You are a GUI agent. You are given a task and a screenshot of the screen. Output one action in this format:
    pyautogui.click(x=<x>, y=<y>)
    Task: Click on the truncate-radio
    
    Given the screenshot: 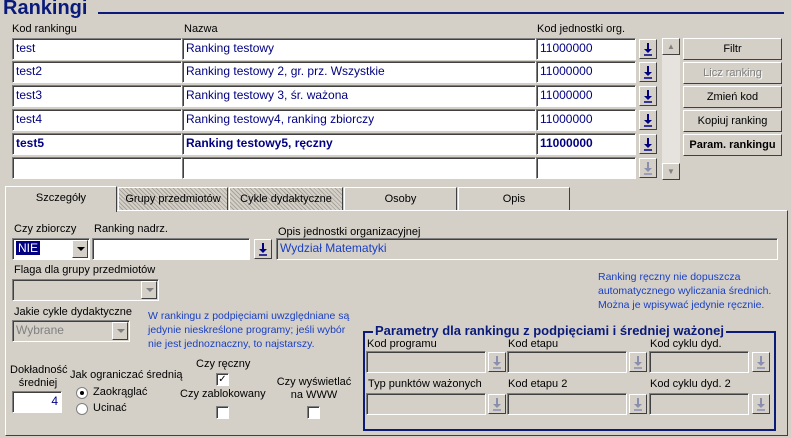 What is the action you would take?
    pyautogui.click(x=82, y=409)
    